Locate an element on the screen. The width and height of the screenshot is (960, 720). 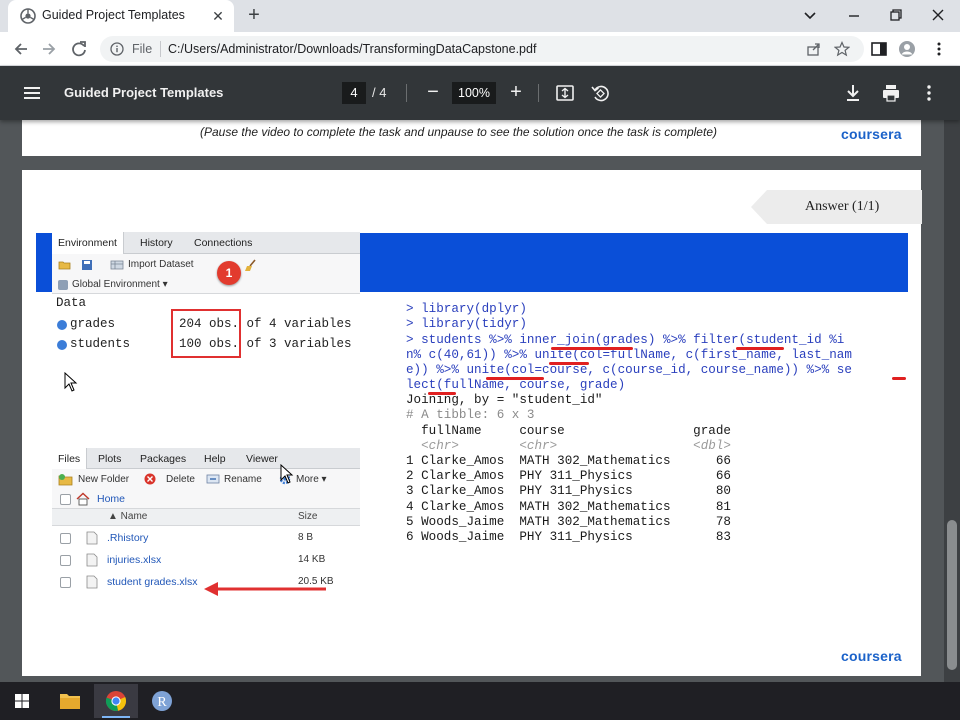
save-icon is located at coordinates (87, 265).